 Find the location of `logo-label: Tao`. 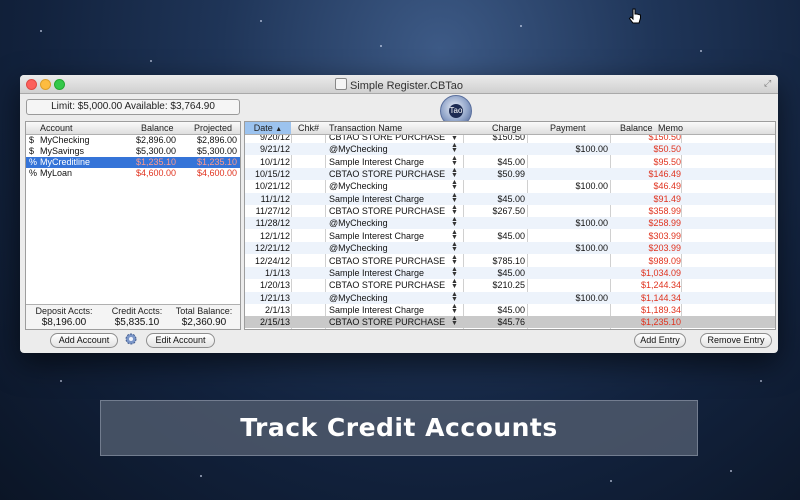

logo-label: Tao is located at coordinates (456, 111).